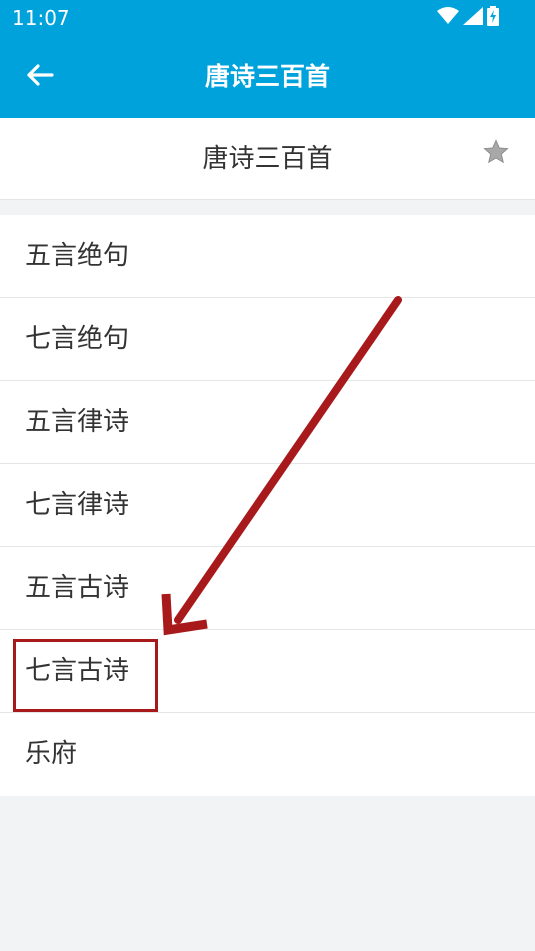  I want to click on list-item-label: 五言律诗, so click(77, 422).